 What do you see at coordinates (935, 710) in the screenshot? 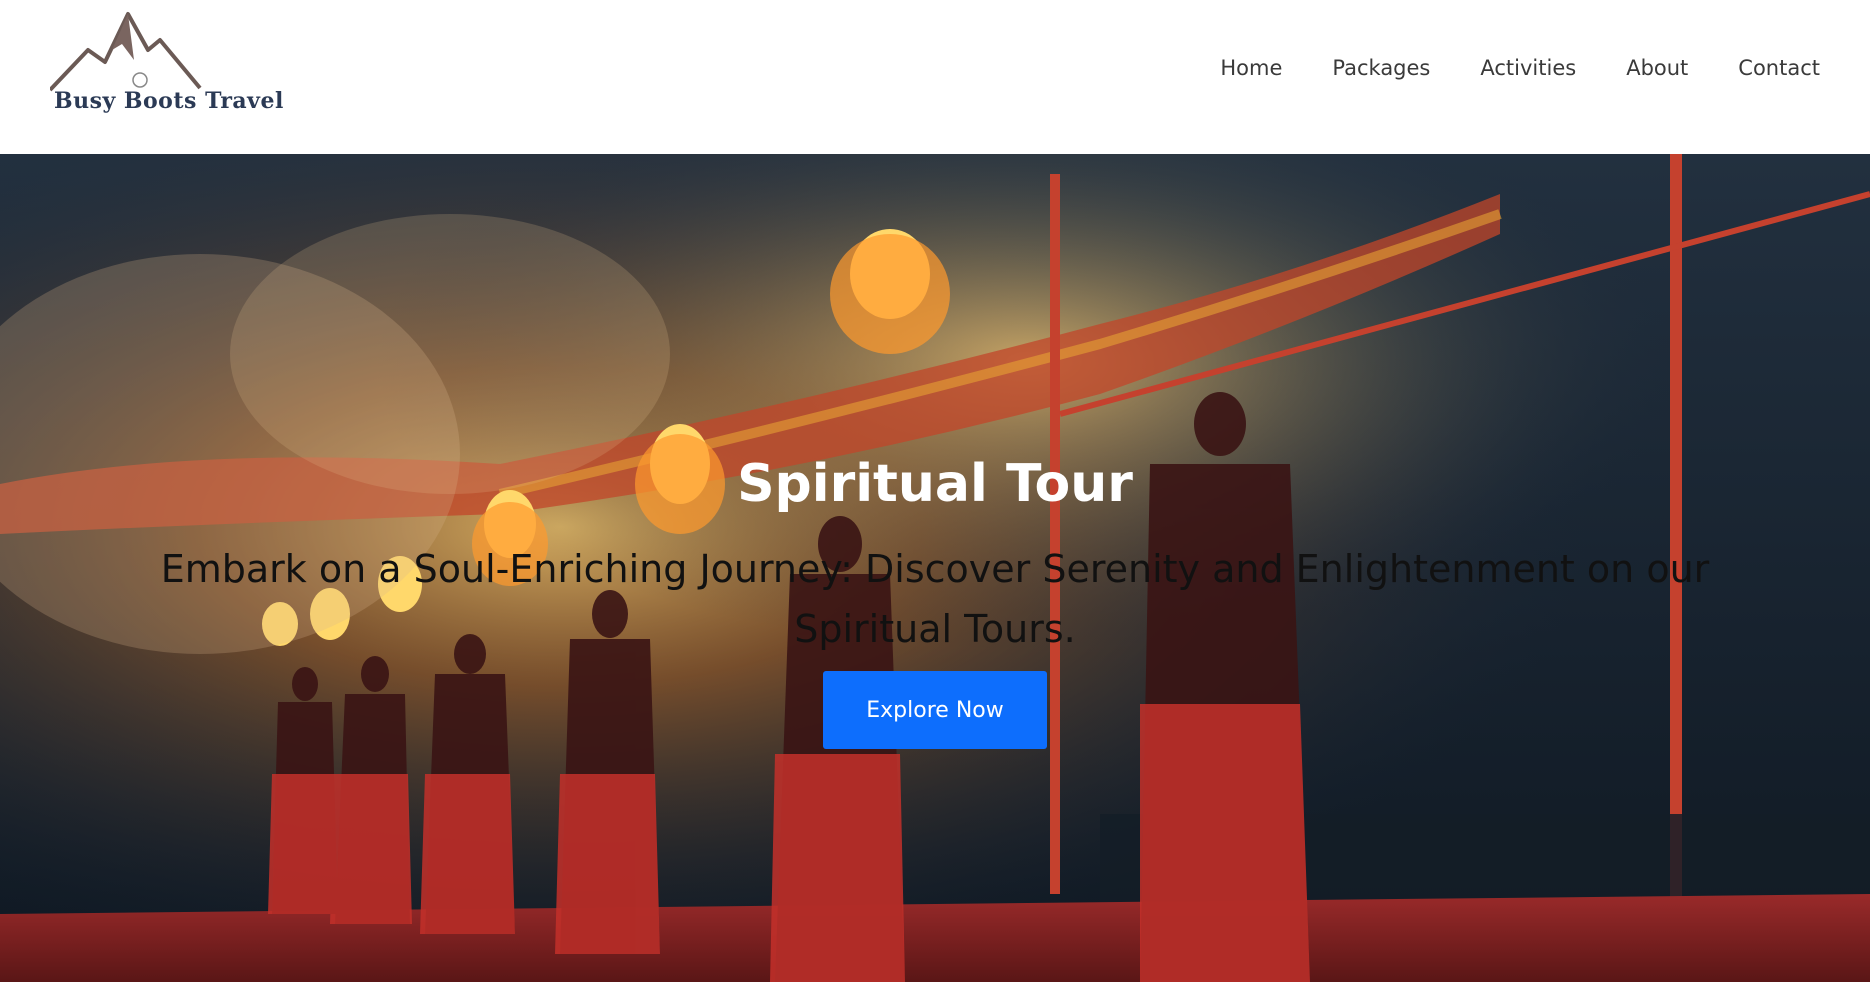
I see `explore-now-button: Explore Now` at bounding box center [935, 710].